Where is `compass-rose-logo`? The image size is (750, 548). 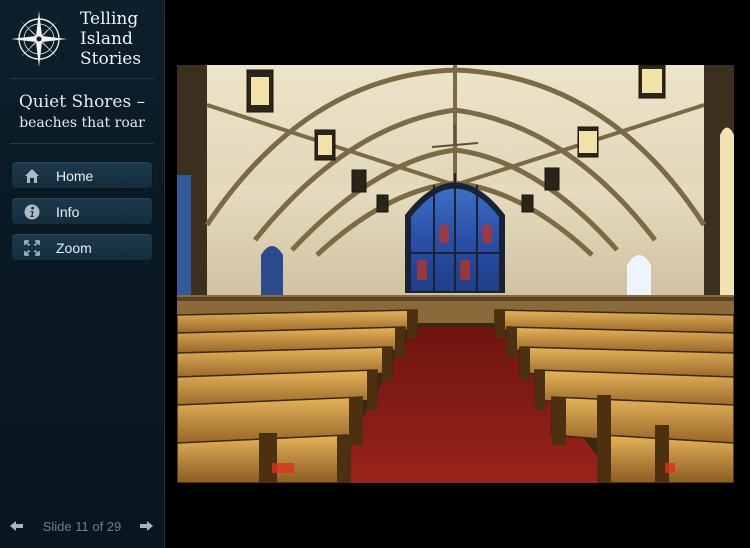
compass-rose-logo is located at coordinates (39, 39).